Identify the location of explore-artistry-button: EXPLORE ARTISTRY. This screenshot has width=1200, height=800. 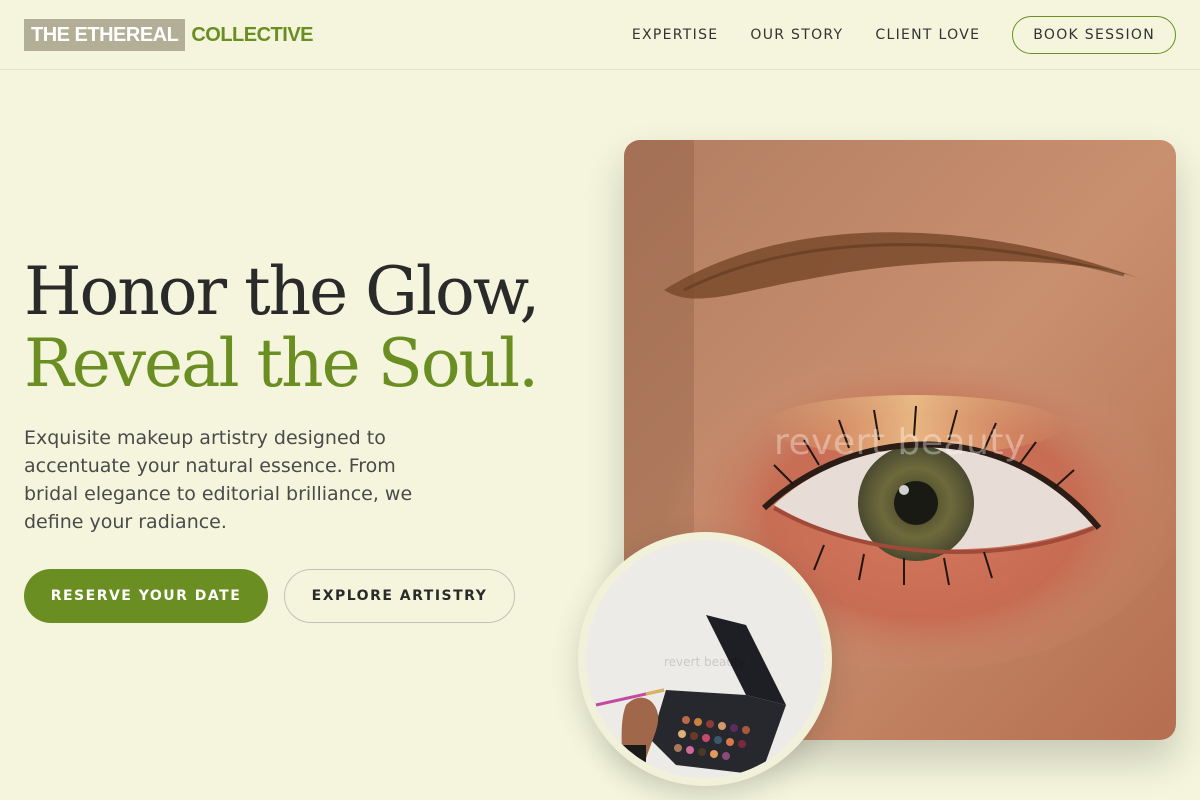
(399, 596).